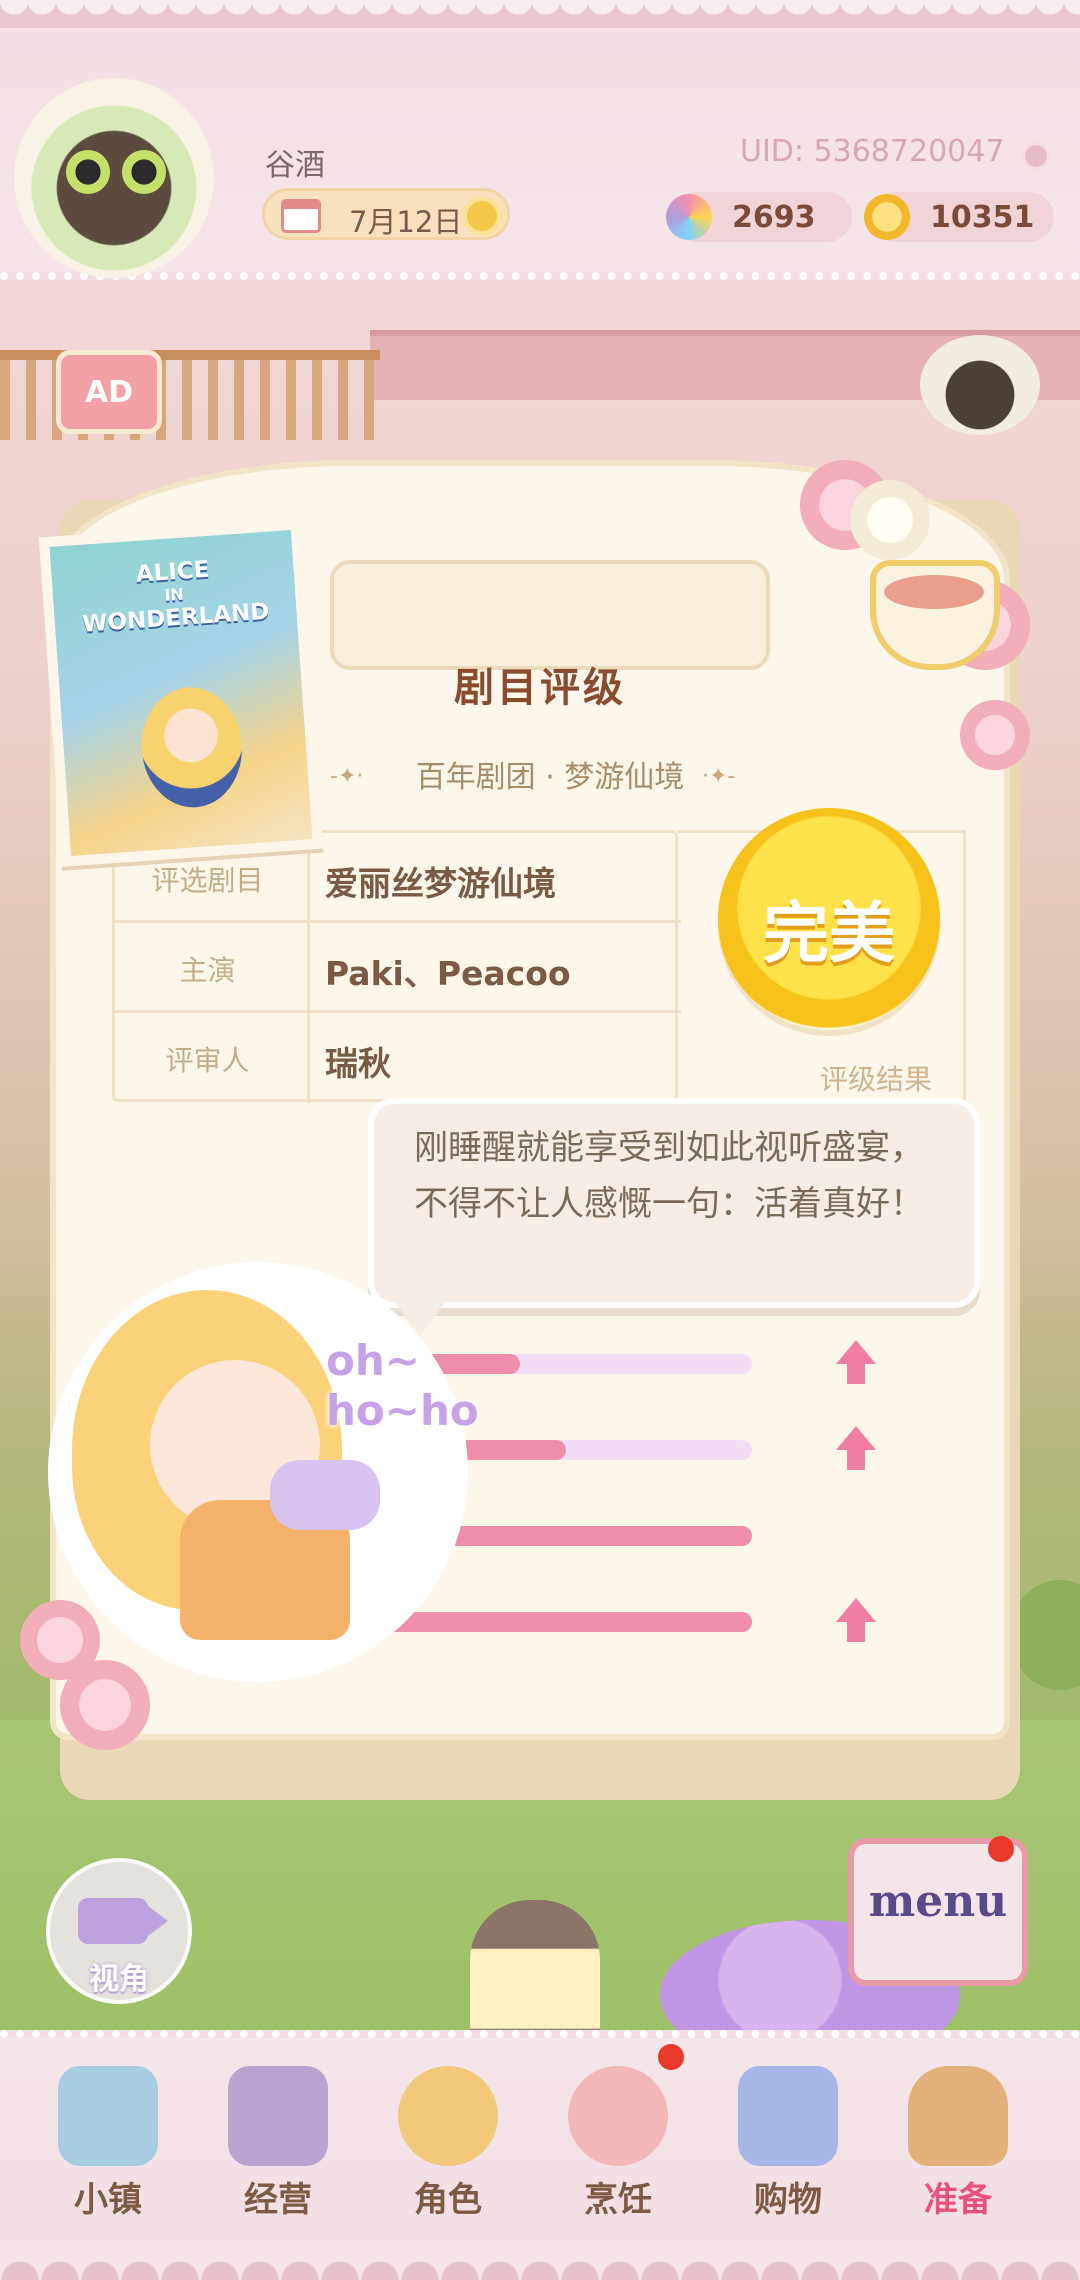  What do you see at coordinates (301, 216) in the screenshot?
I see `calendar-icon` at bounding box center [301, 216].